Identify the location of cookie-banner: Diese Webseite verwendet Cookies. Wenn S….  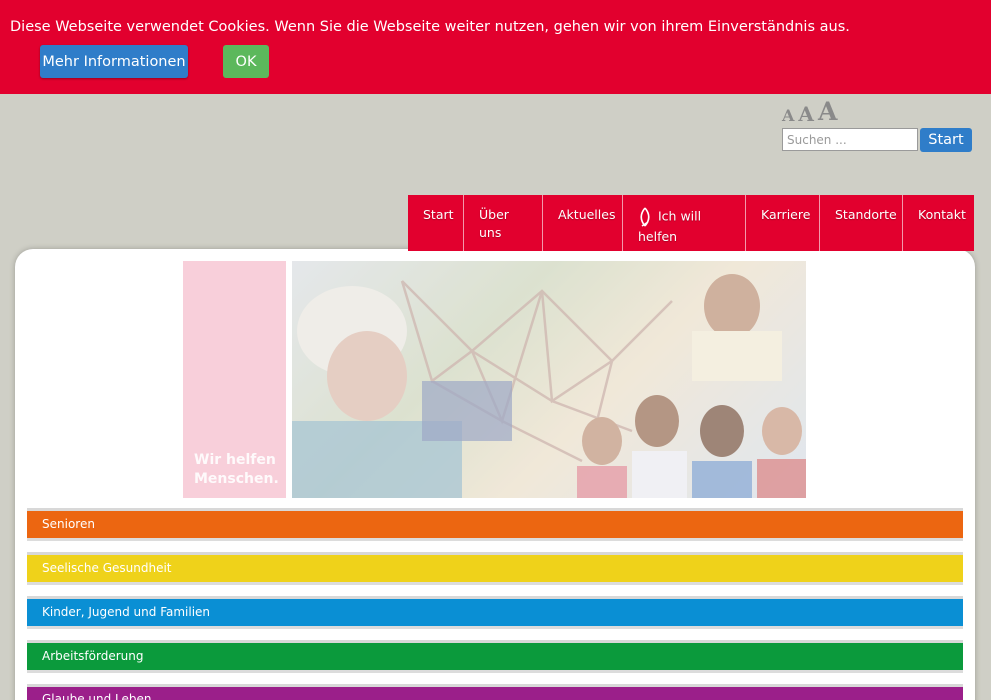
(495, 47).